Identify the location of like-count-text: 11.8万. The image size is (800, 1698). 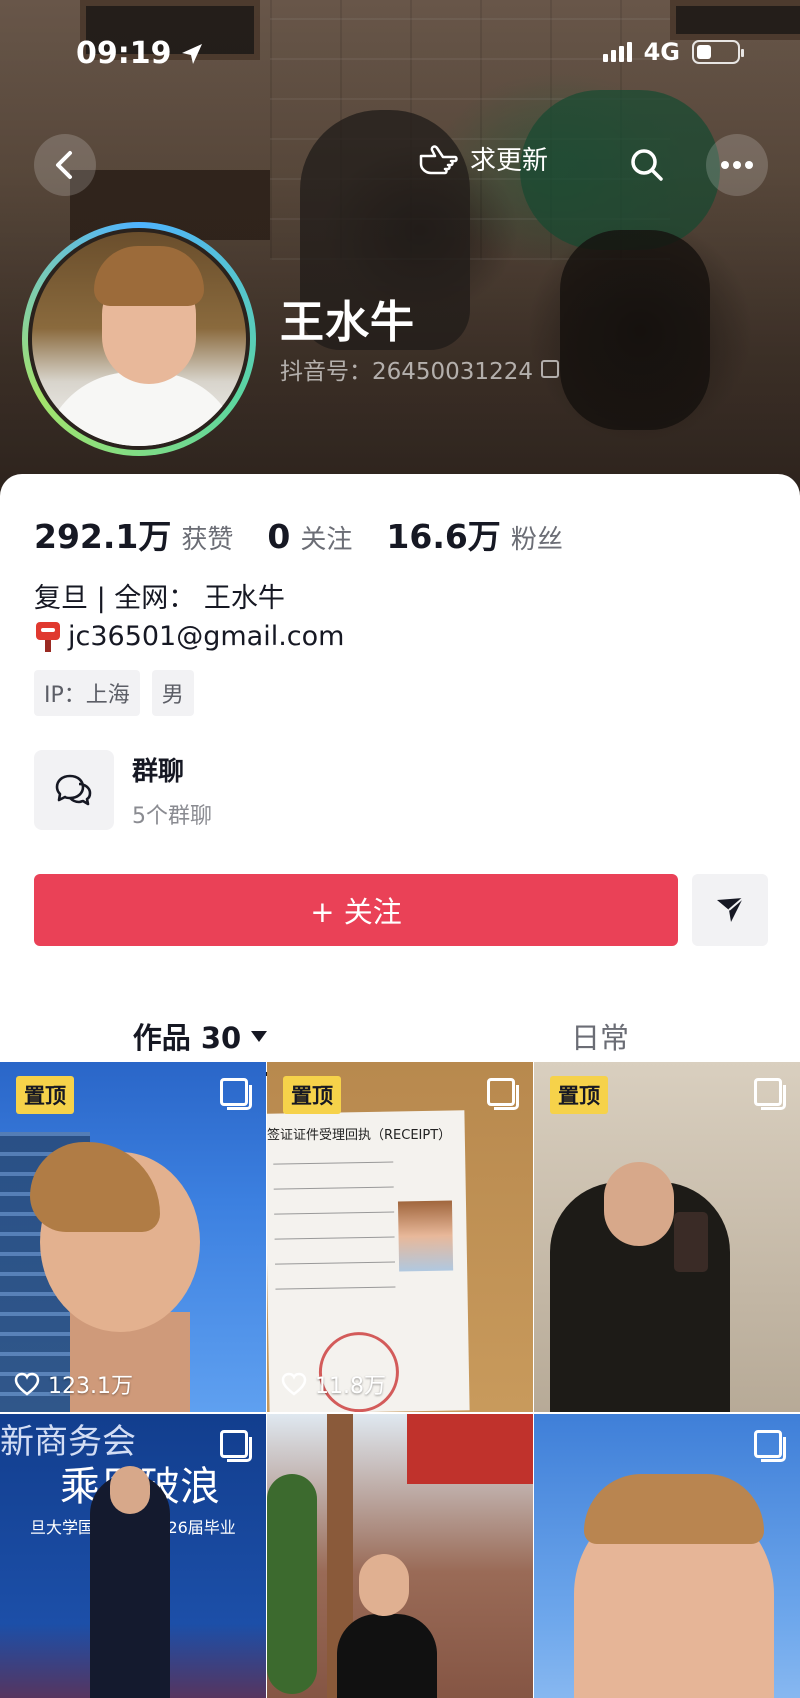
(350, 1386).